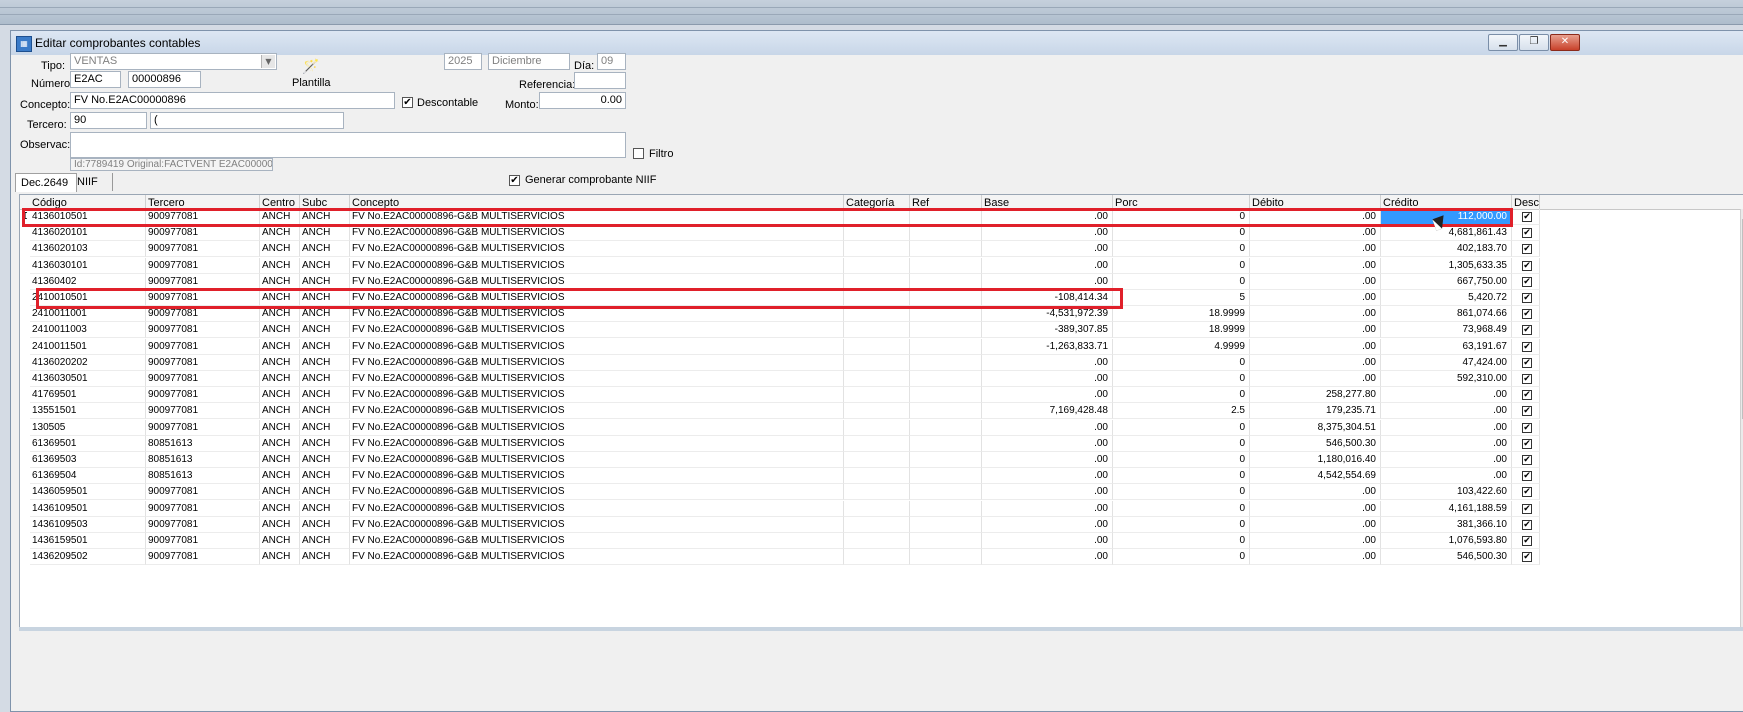 This screenshot has width=1743, height=712. Describe the element at coordinates (600, 80) in the screenshot. I see `referencia-input` at that location.